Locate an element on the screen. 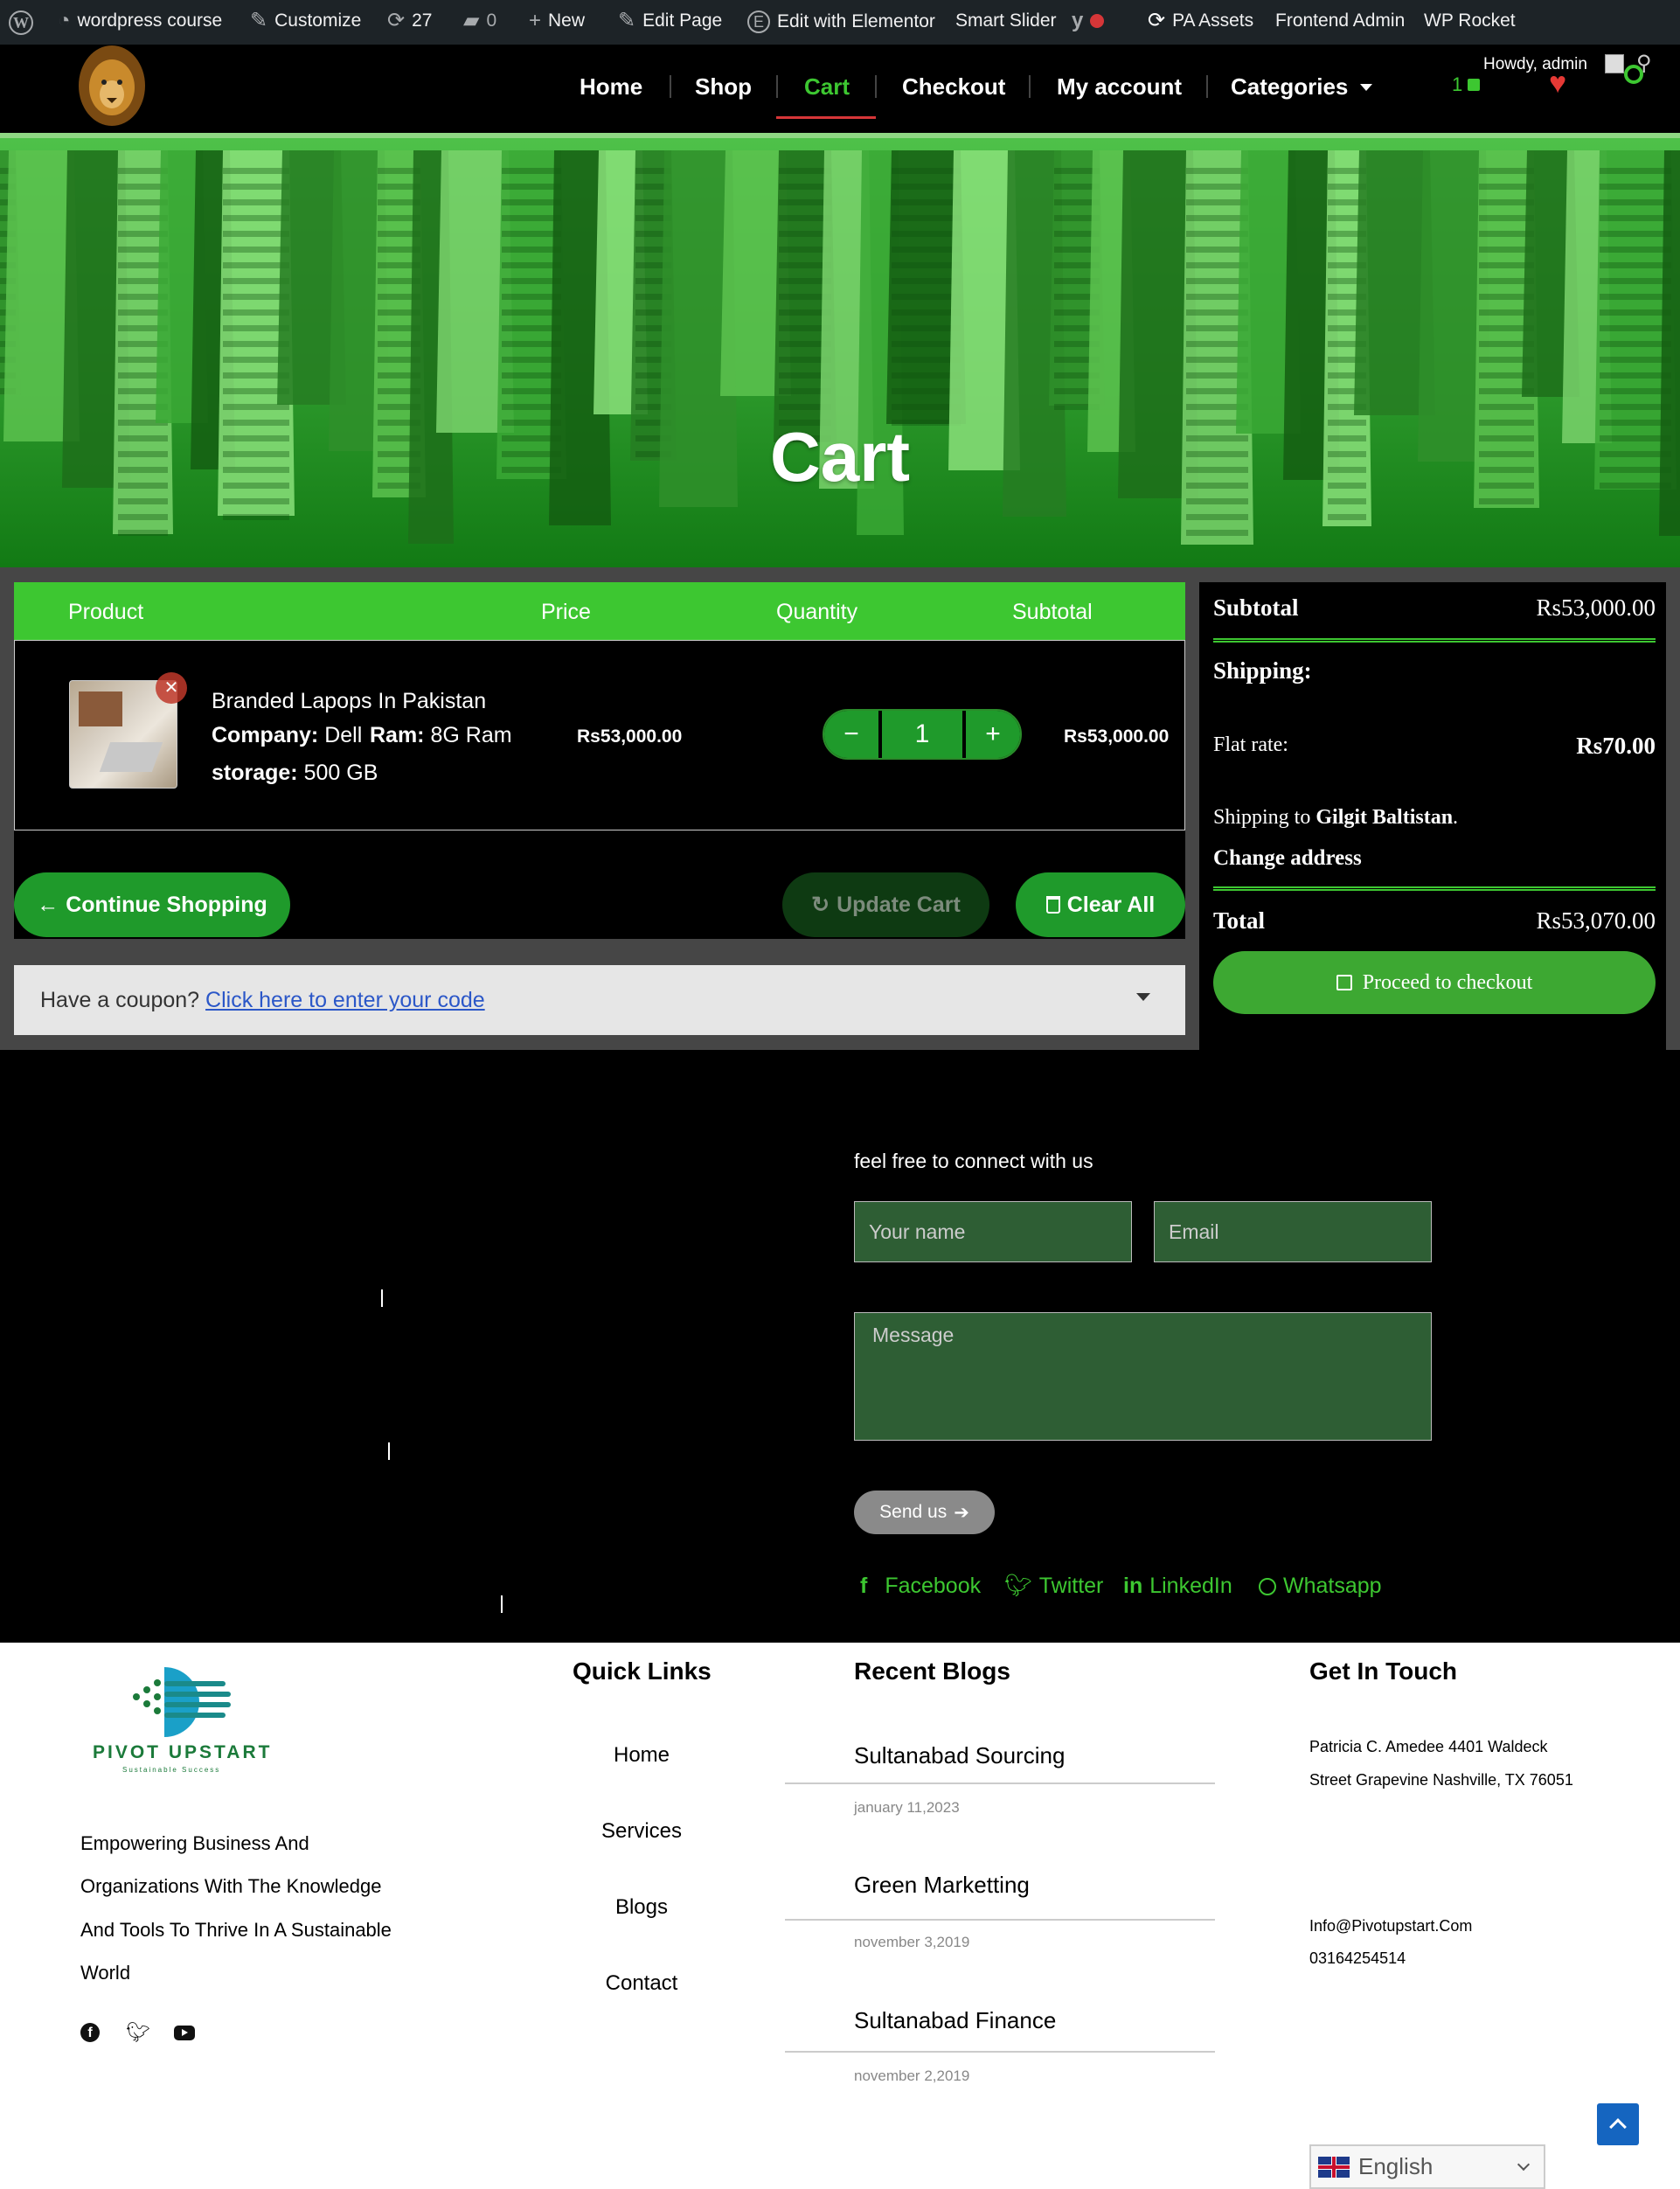  nav-shop: Shop is located at coordinates (723, 87).